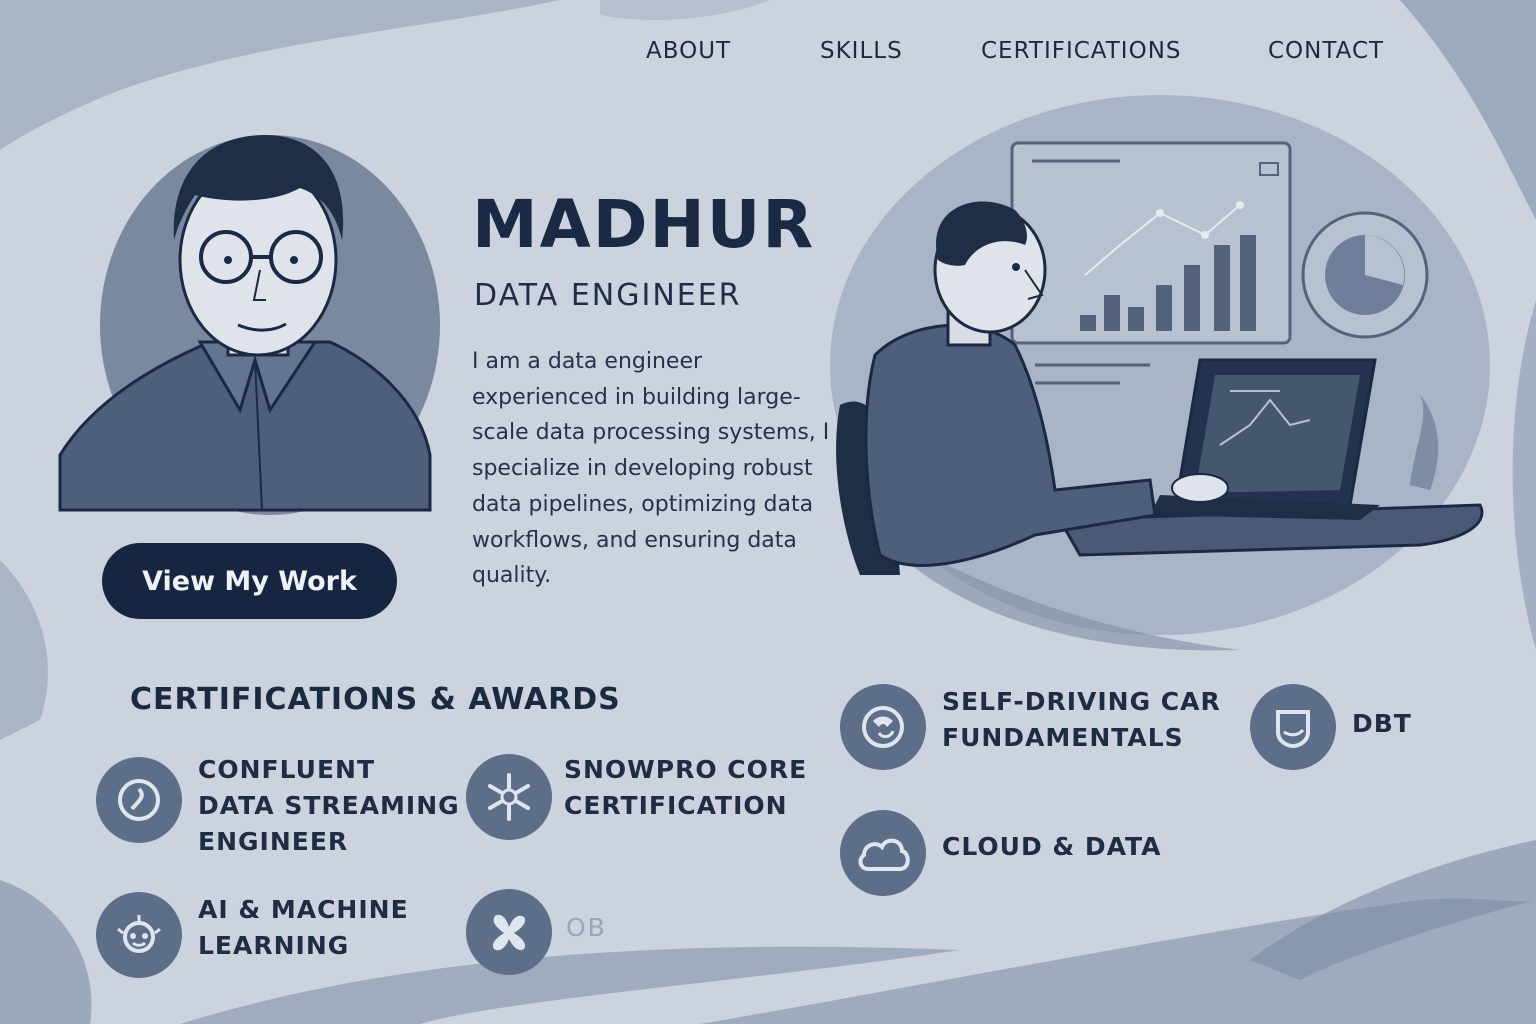 Image resolution: width=1536 pixels, height=1024 pixels. Describe the element at coordinates (249, 581) in the screenshot. I see `view-my-work-button: View My Work` at that location.